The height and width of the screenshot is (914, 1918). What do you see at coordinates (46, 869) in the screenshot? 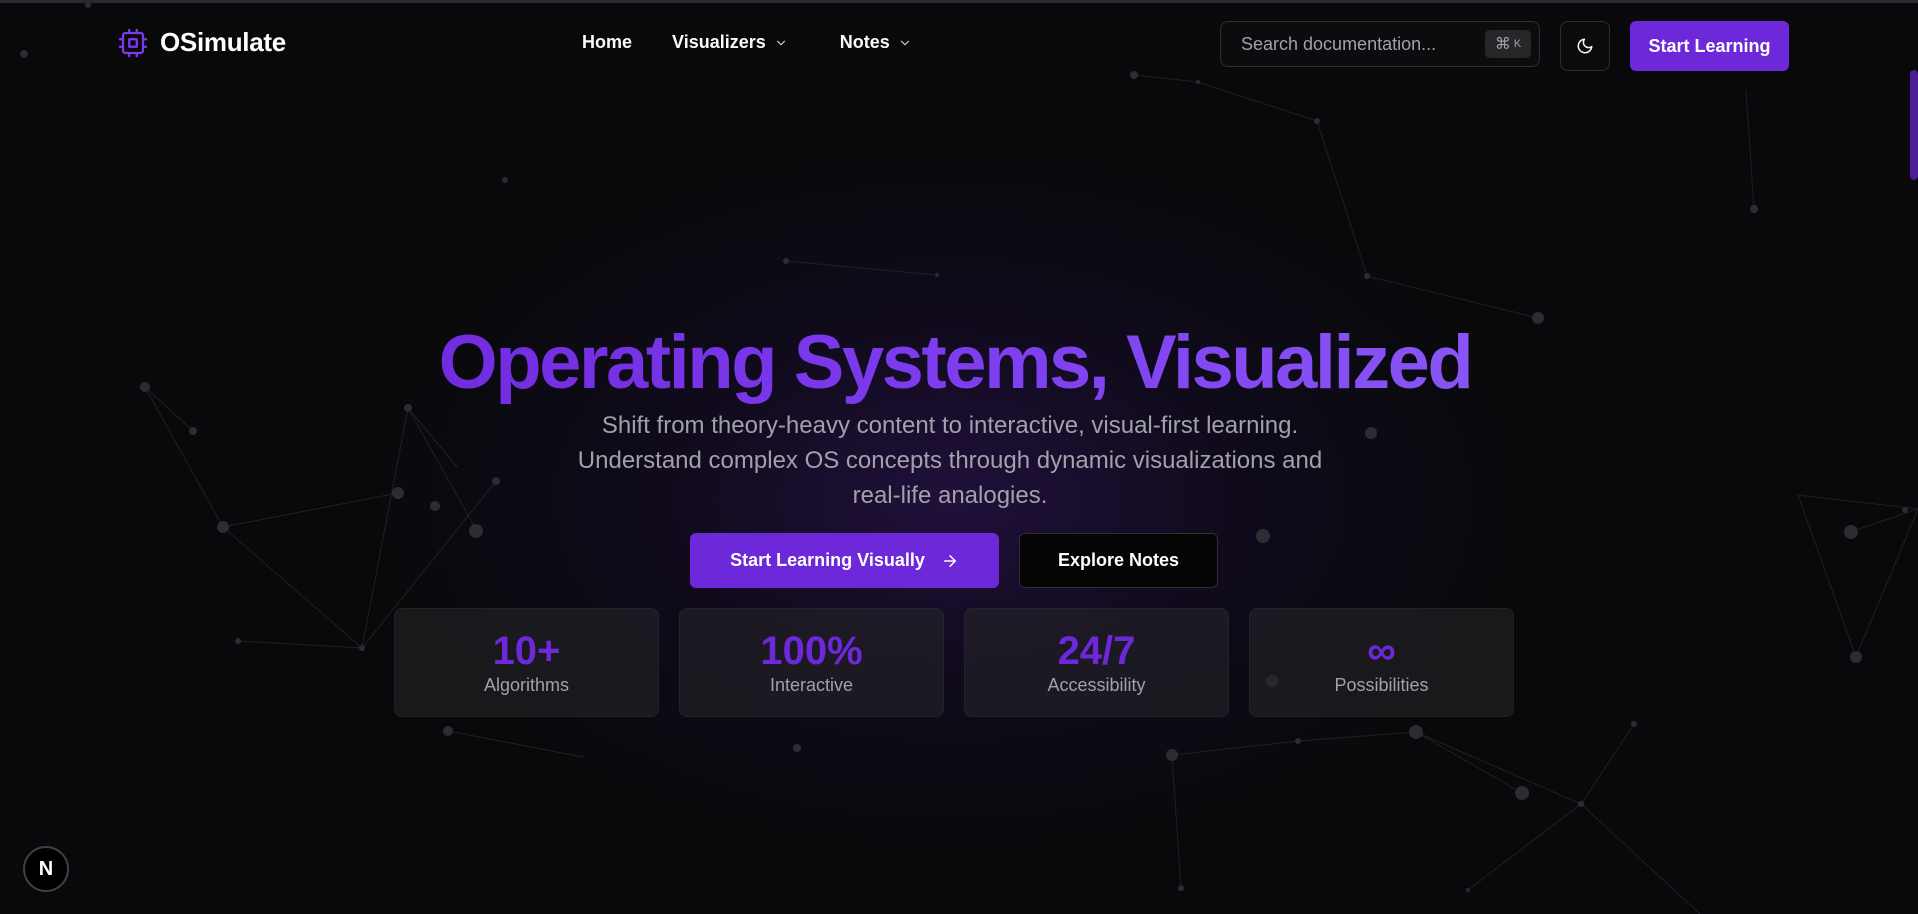
I see `nextjs-dev-badge: N` at bounding box center [46, 869].